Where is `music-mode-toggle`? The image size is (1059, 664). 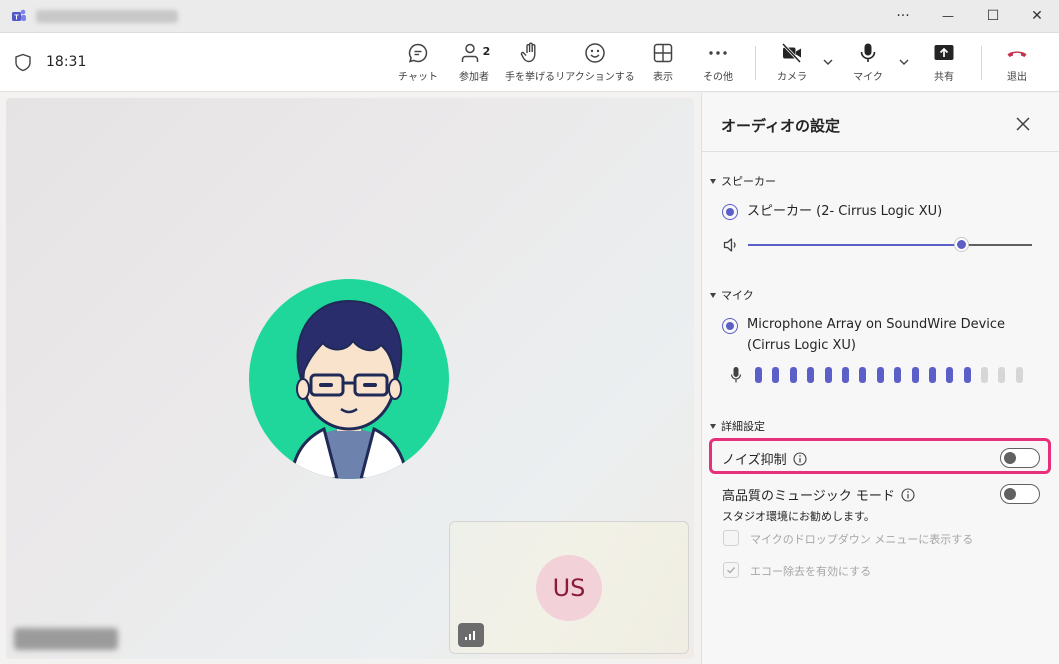 music-mode-toggle is located at coordinates (1020, 494).